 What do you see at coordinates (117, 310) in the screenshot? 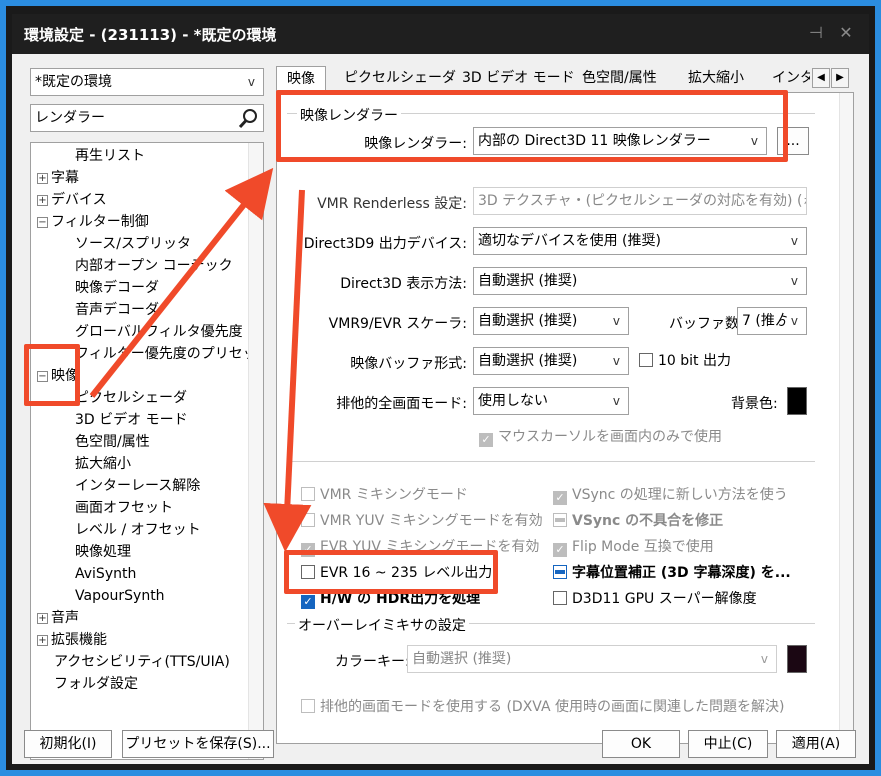
I see `tree-item: 音声デコーダ` at bounding box center [117, 310].